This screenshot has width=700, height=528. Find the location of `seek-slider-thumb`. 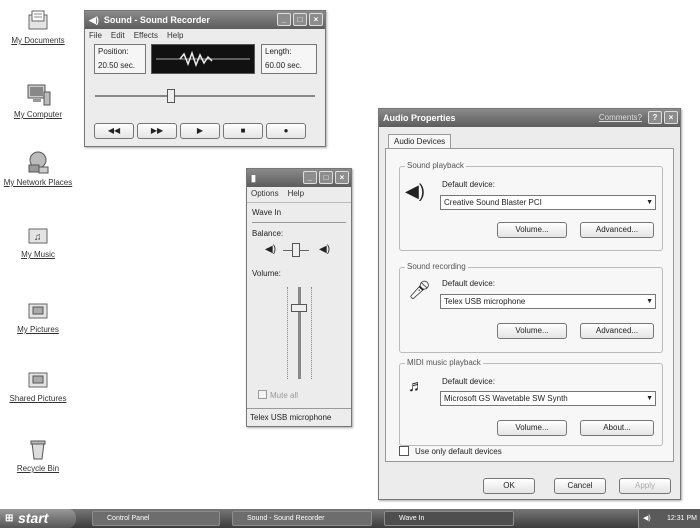

seek-slider-thumb is located at coordinates (171, 96).